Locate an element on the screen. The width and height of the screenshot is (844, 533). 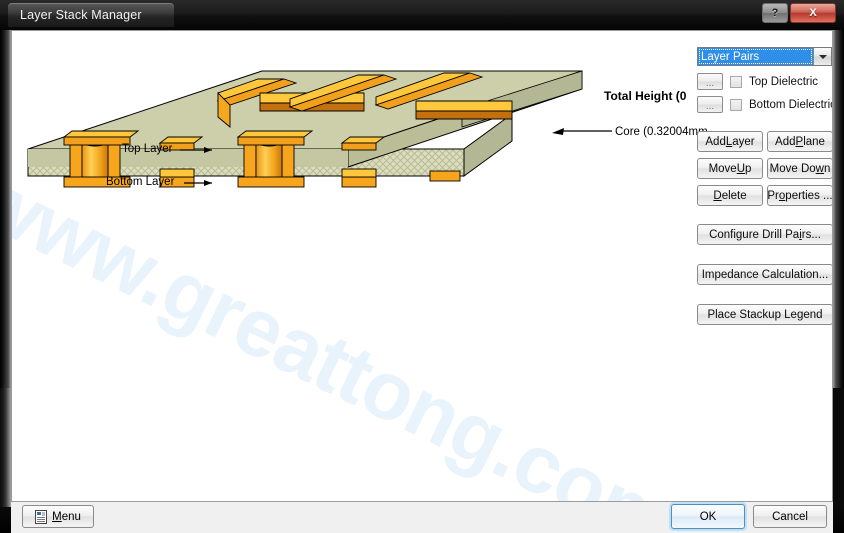
ok-button: OK is located at coordinates (708, 516).